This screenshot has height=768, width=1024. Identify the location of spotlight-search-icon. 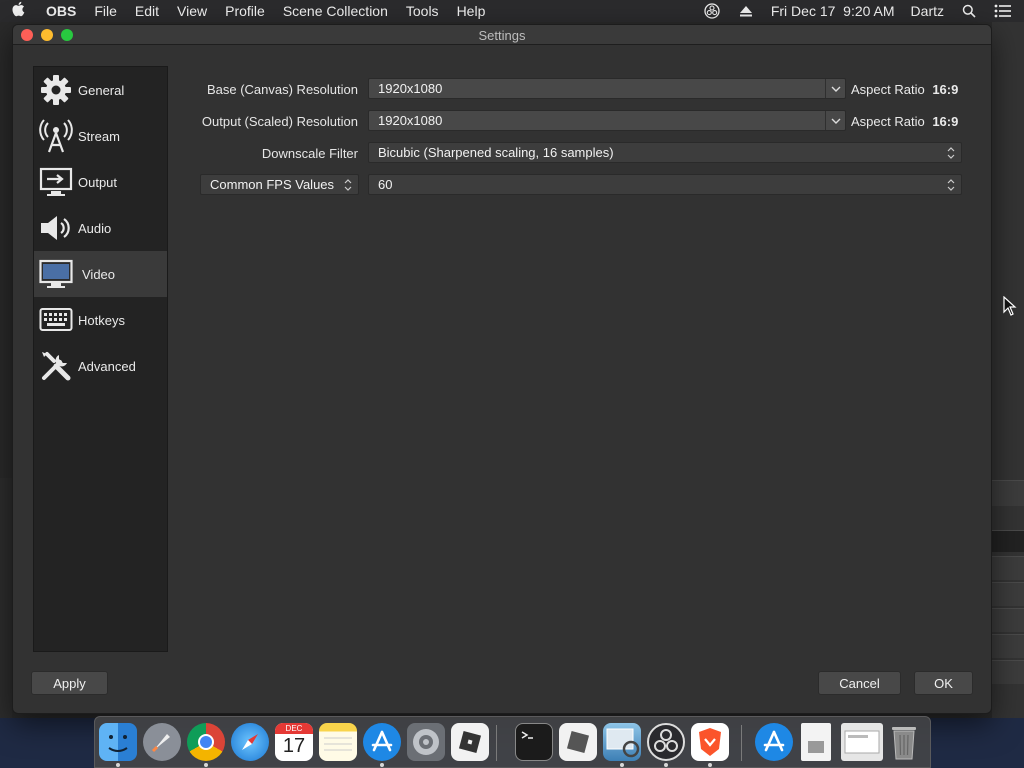
(969, 11).